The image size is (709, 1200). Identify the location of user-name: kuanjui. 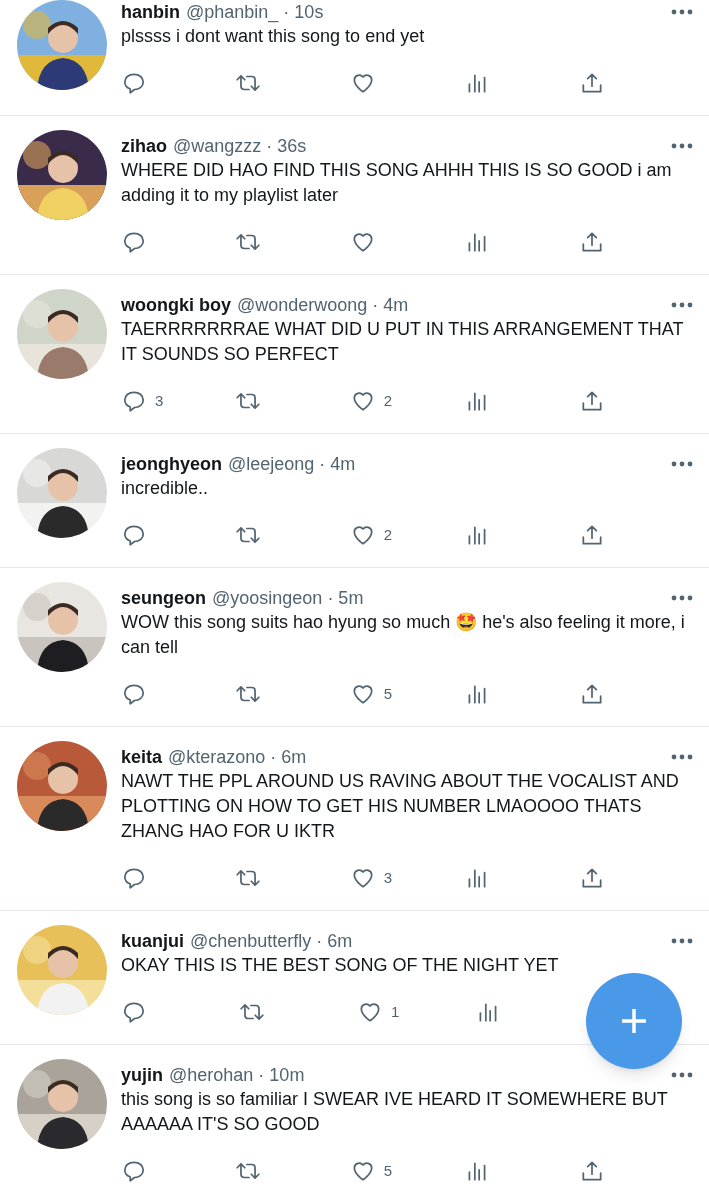
(152, 941).